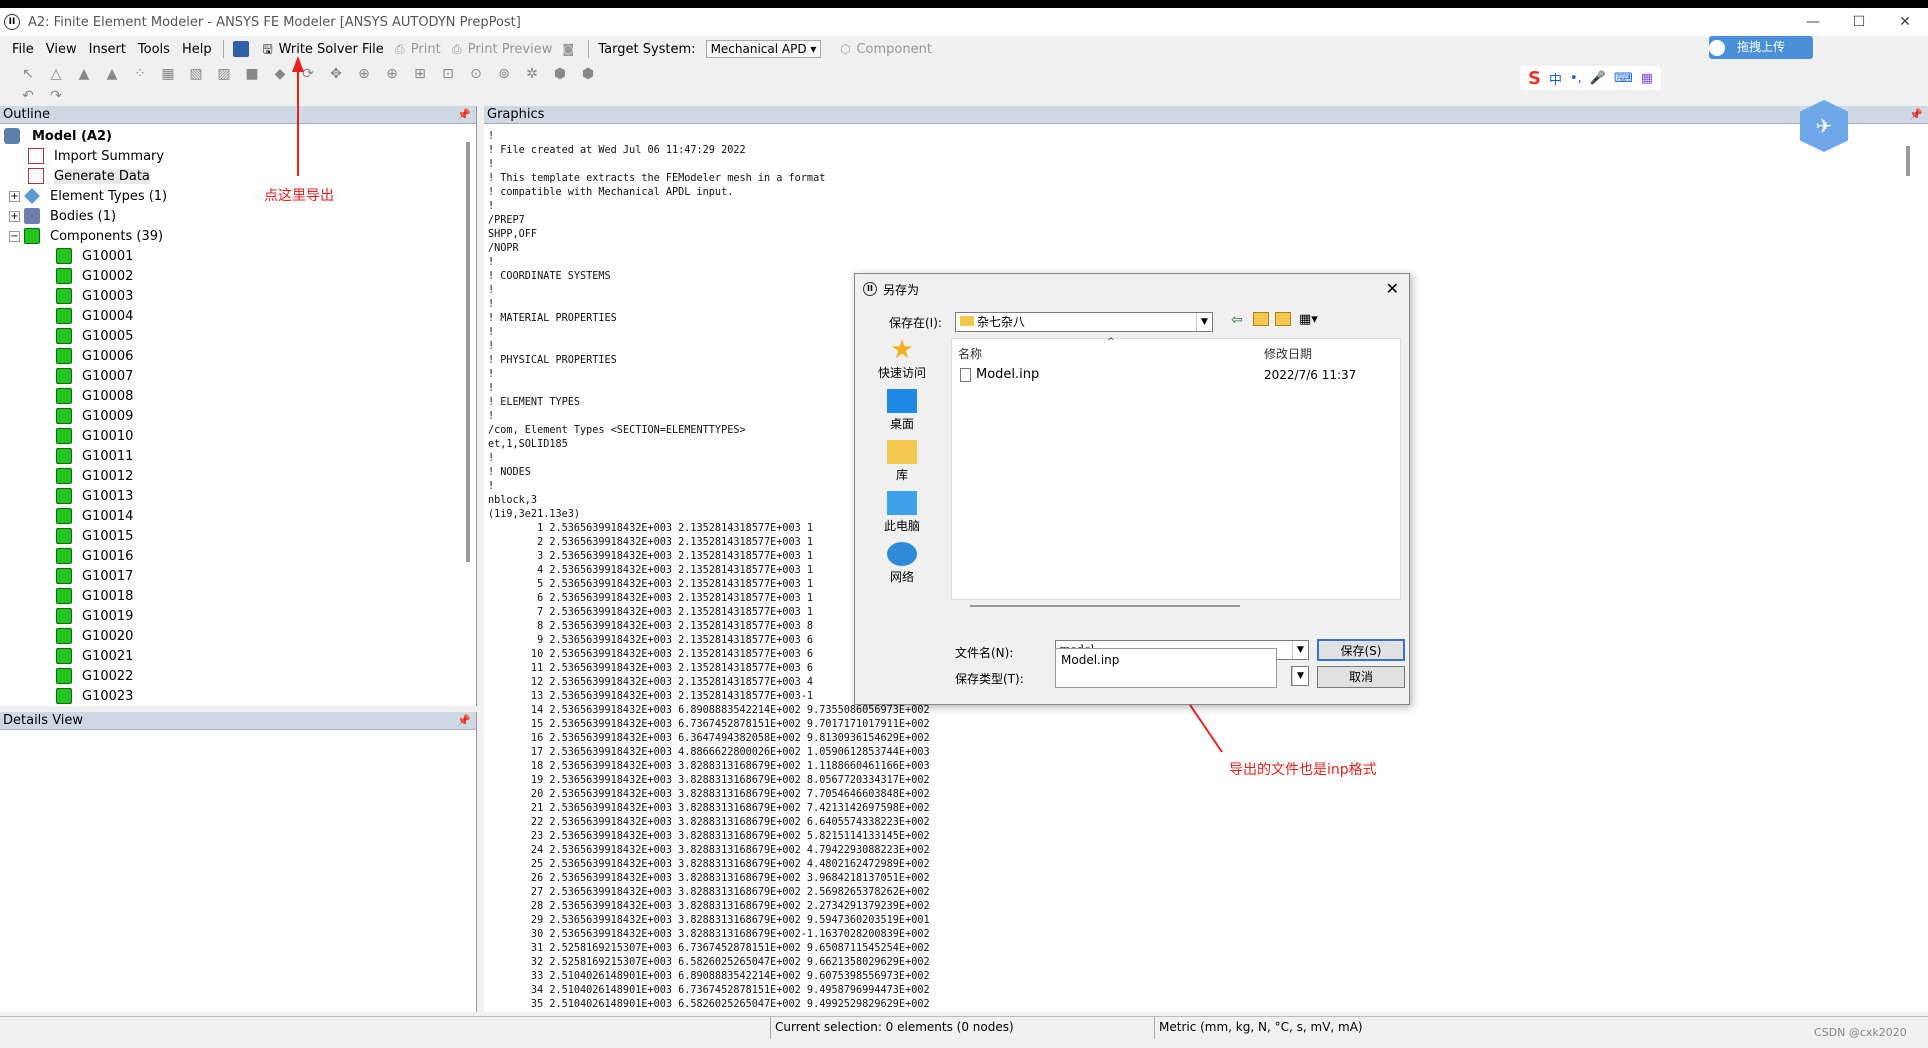 The image size is (1928, 1048). Describe the element at coordinates (1361, 650) in the screenshot. I see `save-button: 保存(S)` at that location.